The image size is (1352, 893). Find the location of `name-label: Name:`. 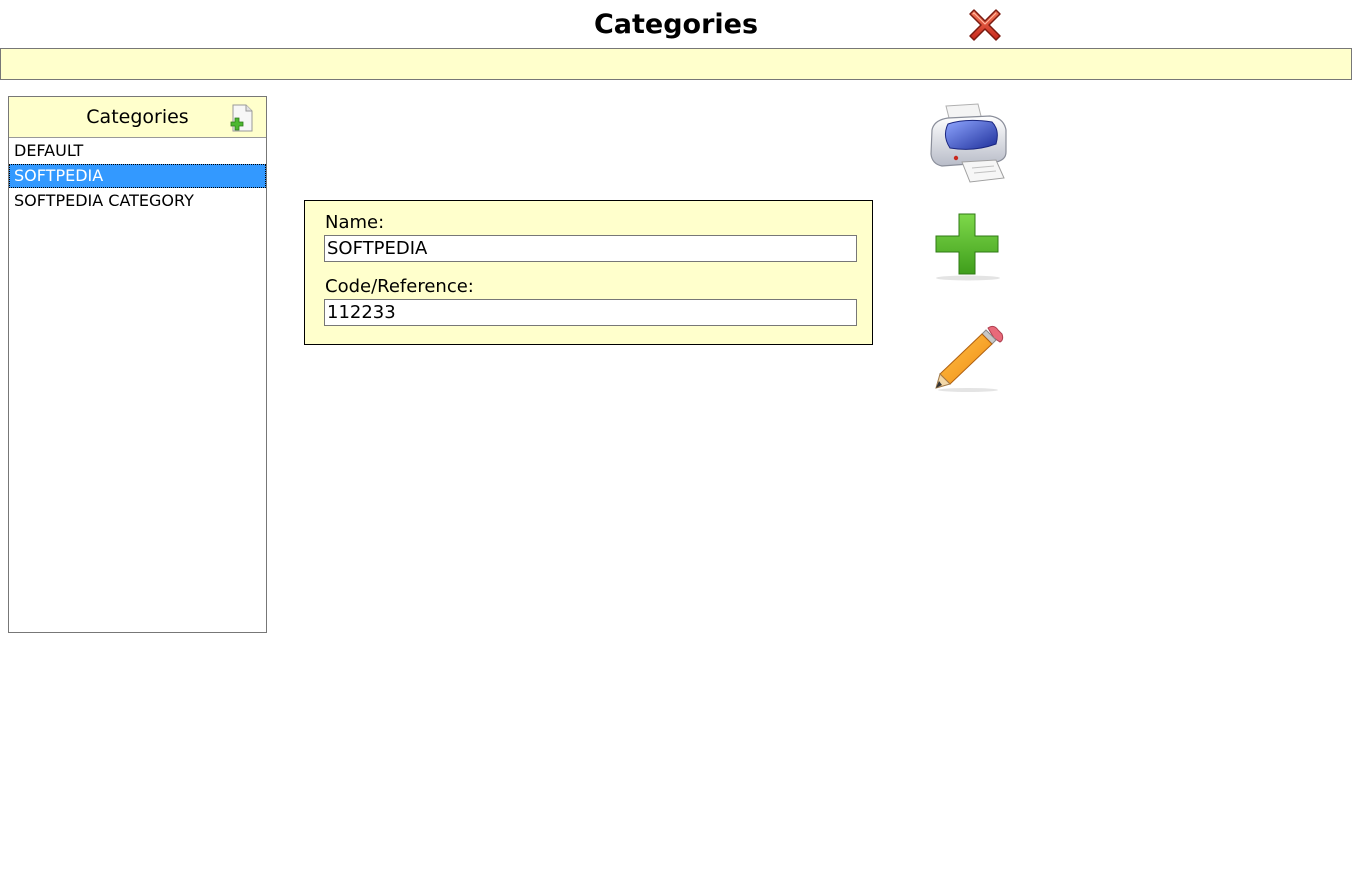

name-label: Name: is located at coordinates (355, 222).